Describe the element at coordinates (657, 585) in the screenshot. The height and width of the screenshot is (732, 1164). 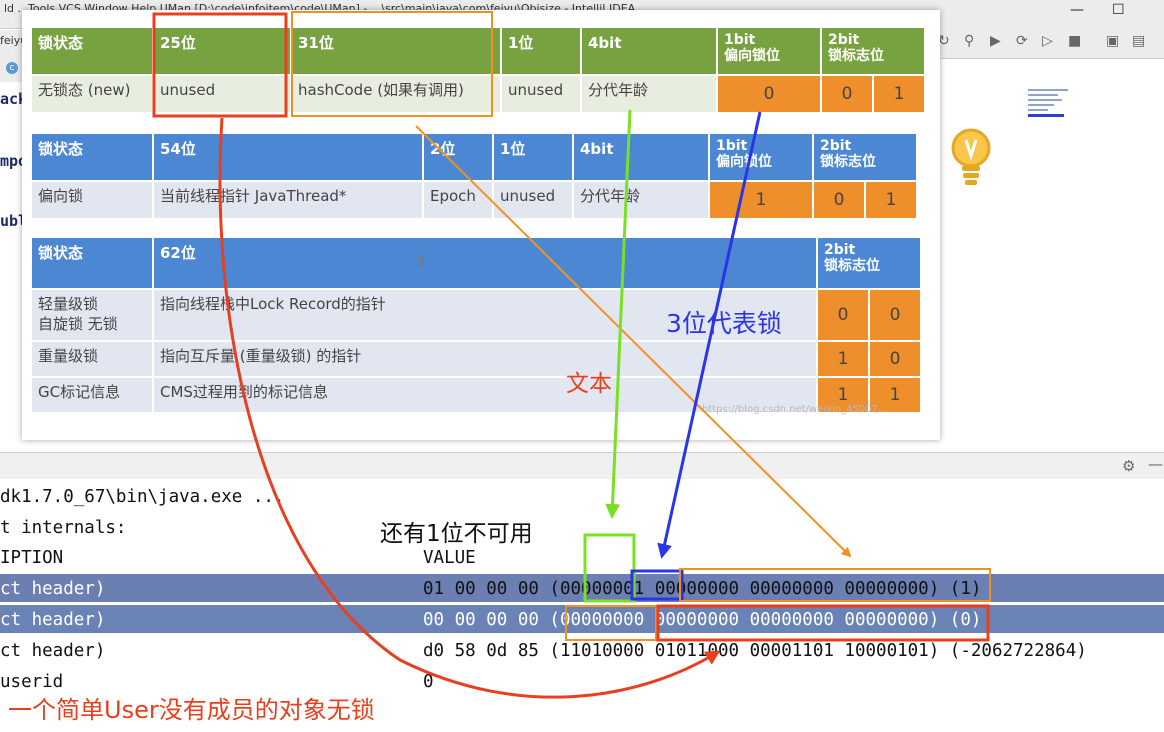
I see `highlight-lock-bits-box` at that location.